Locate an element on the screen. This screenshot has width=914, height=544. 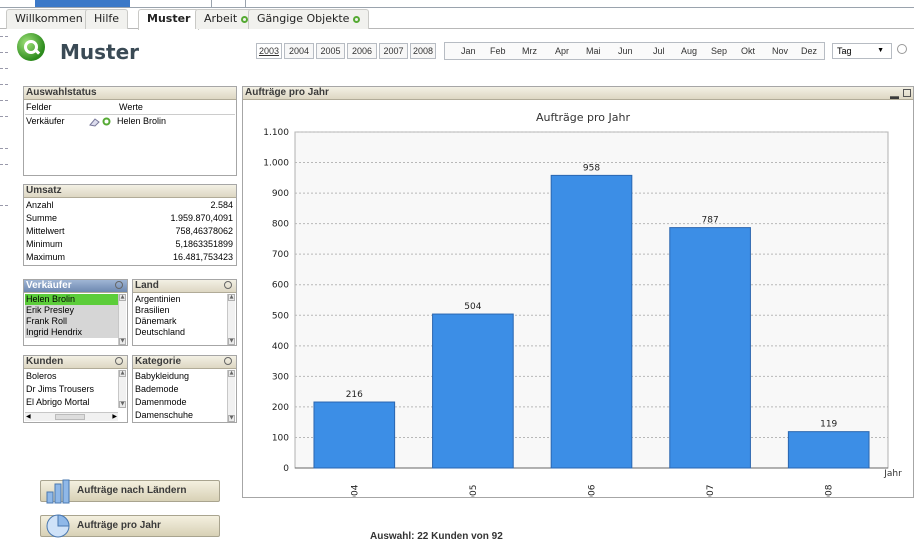
stat-value: 2.584 is located at coordinates (221, 205).